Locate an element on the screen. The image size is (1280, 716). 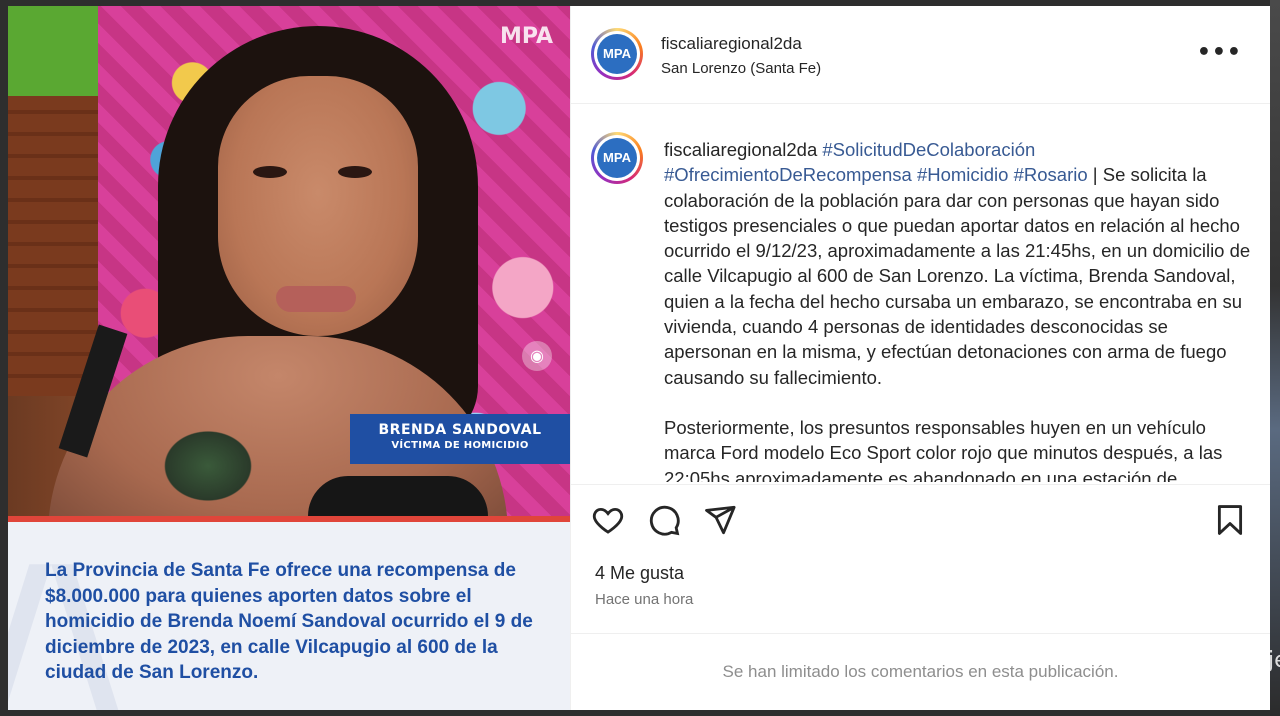
hashtag-link: #Homicidio is located at coordinates (963, 174).